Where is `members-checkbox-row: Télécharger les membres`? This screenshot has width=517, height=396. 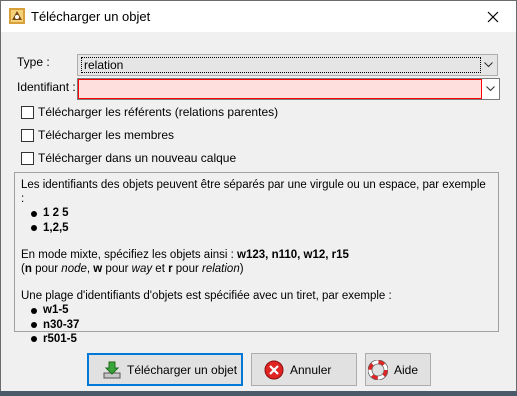
members-checkbox-row: Télécharger les membres is located at coordinates (97, 135).